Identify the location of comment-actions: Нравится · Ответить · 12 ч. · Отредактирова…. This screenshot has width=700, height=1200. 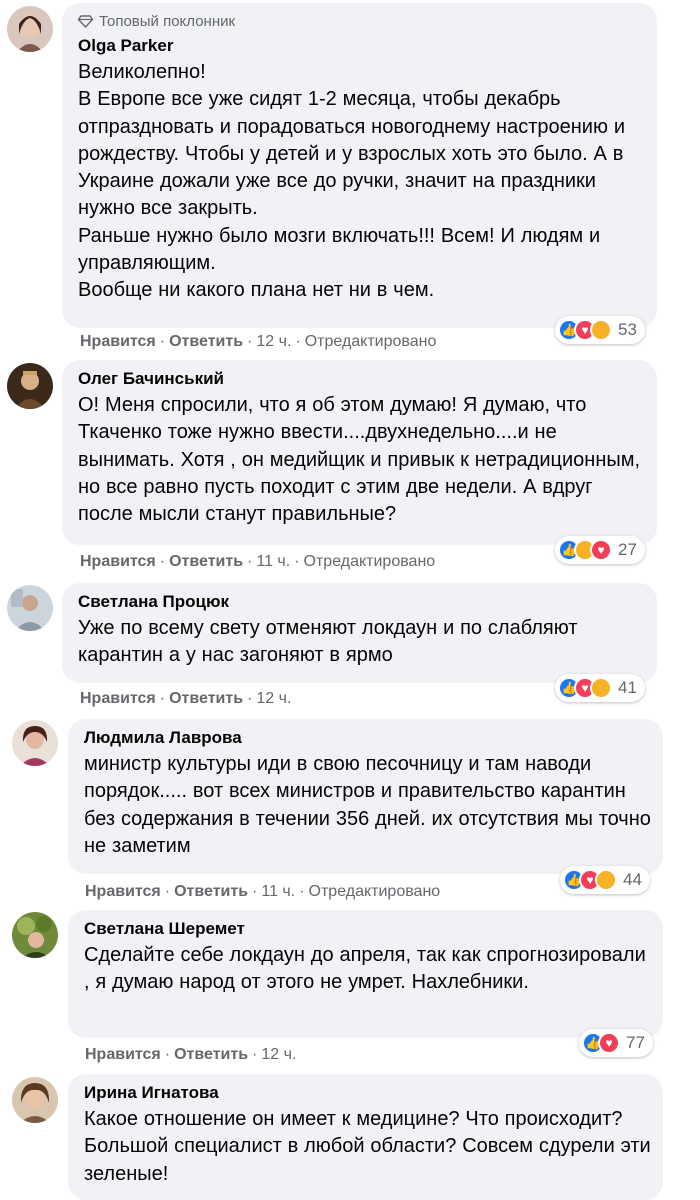
(258, 342).